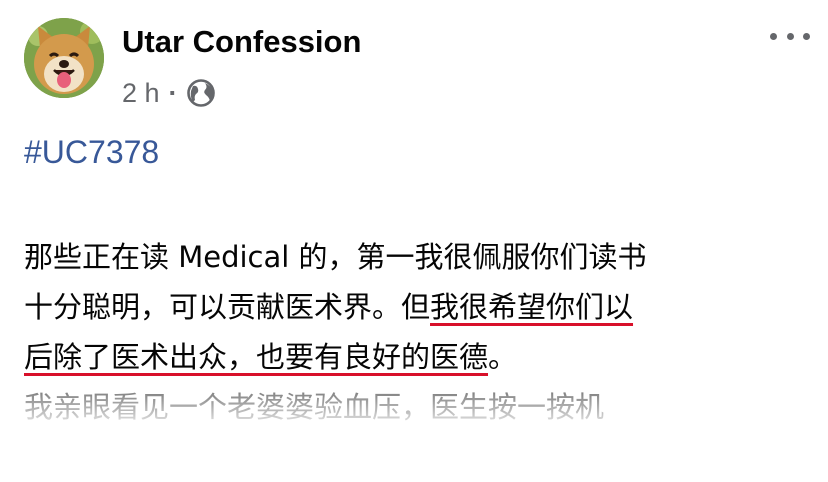 The width and height of the screenshot is (828, 482). I want to click on hashtag-link: #UC7378, so click(91, 152).